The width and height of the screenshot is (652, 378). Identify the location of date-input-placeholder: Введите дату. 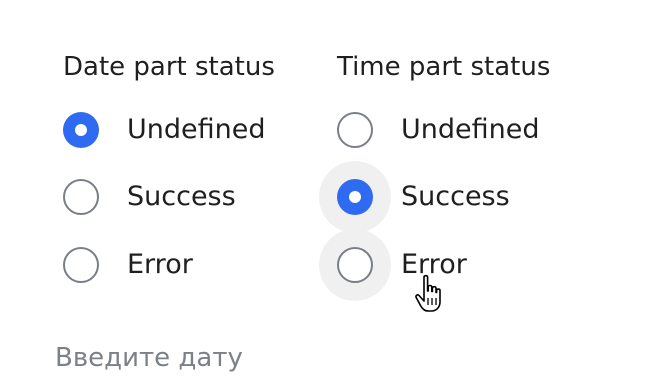
(149, 358).